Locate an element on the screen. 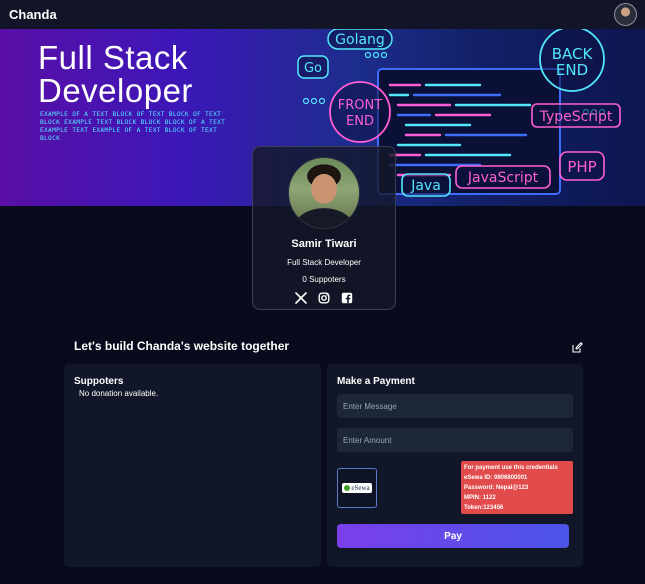  facebook-icon is located at coordinates (347, 298).